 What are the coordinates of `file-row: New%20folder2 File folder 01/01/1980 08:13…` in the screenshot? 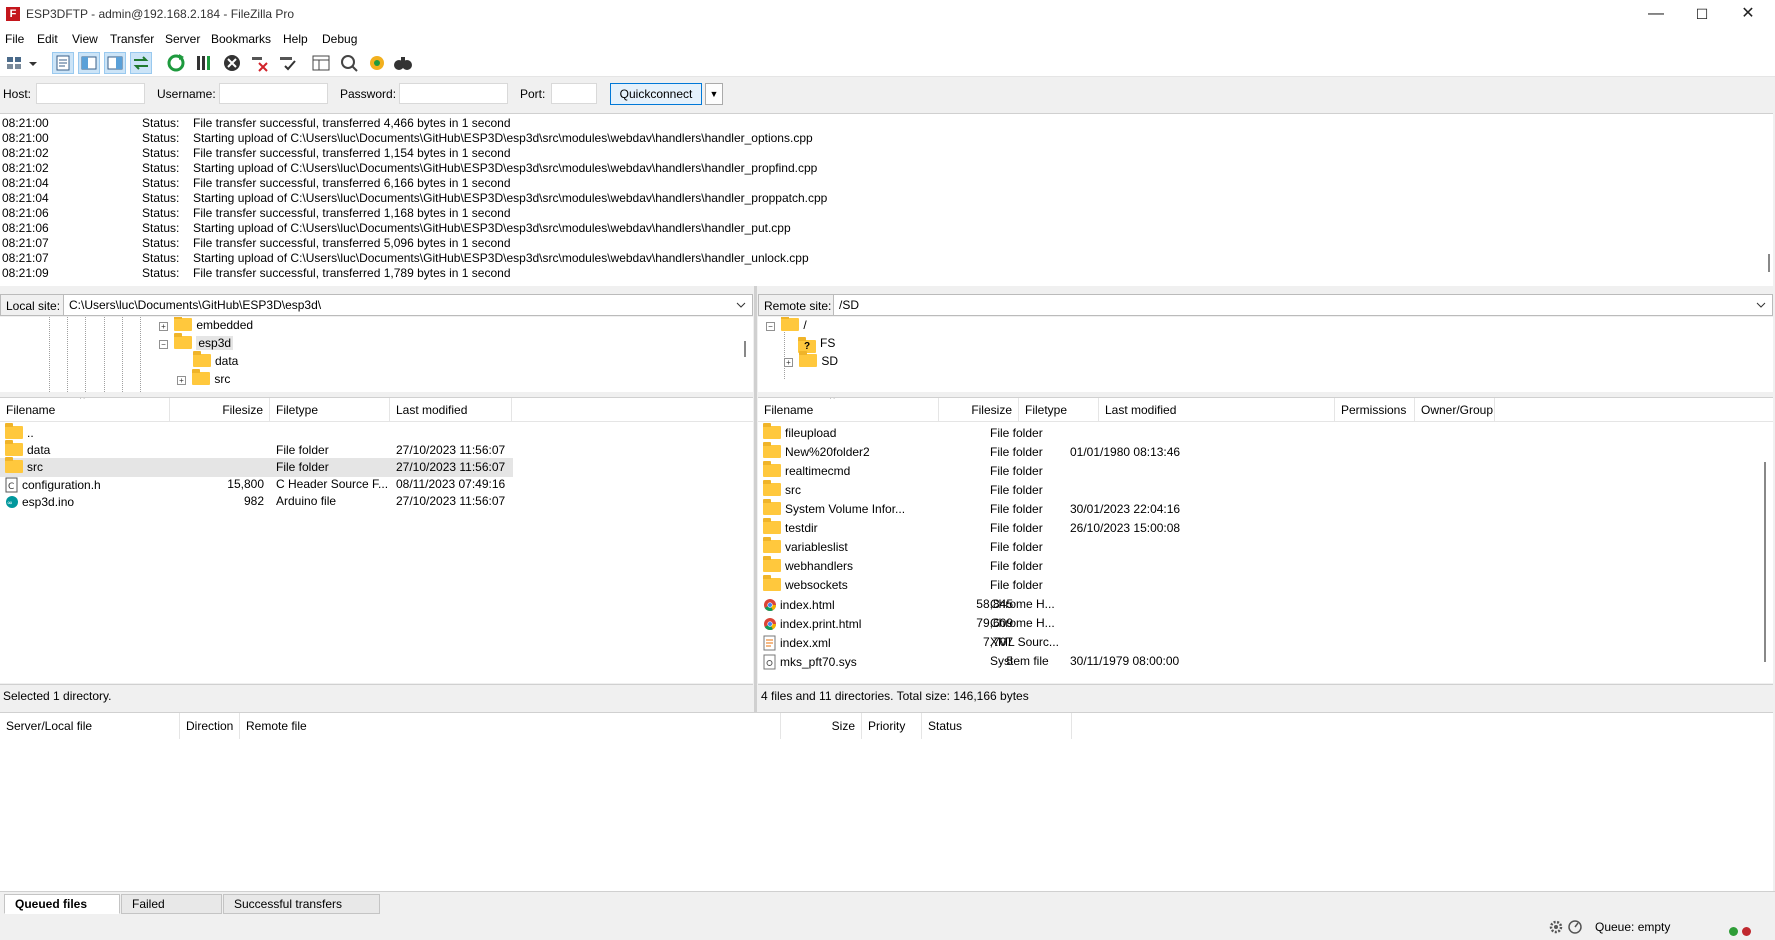 It's located at (1265, 452).